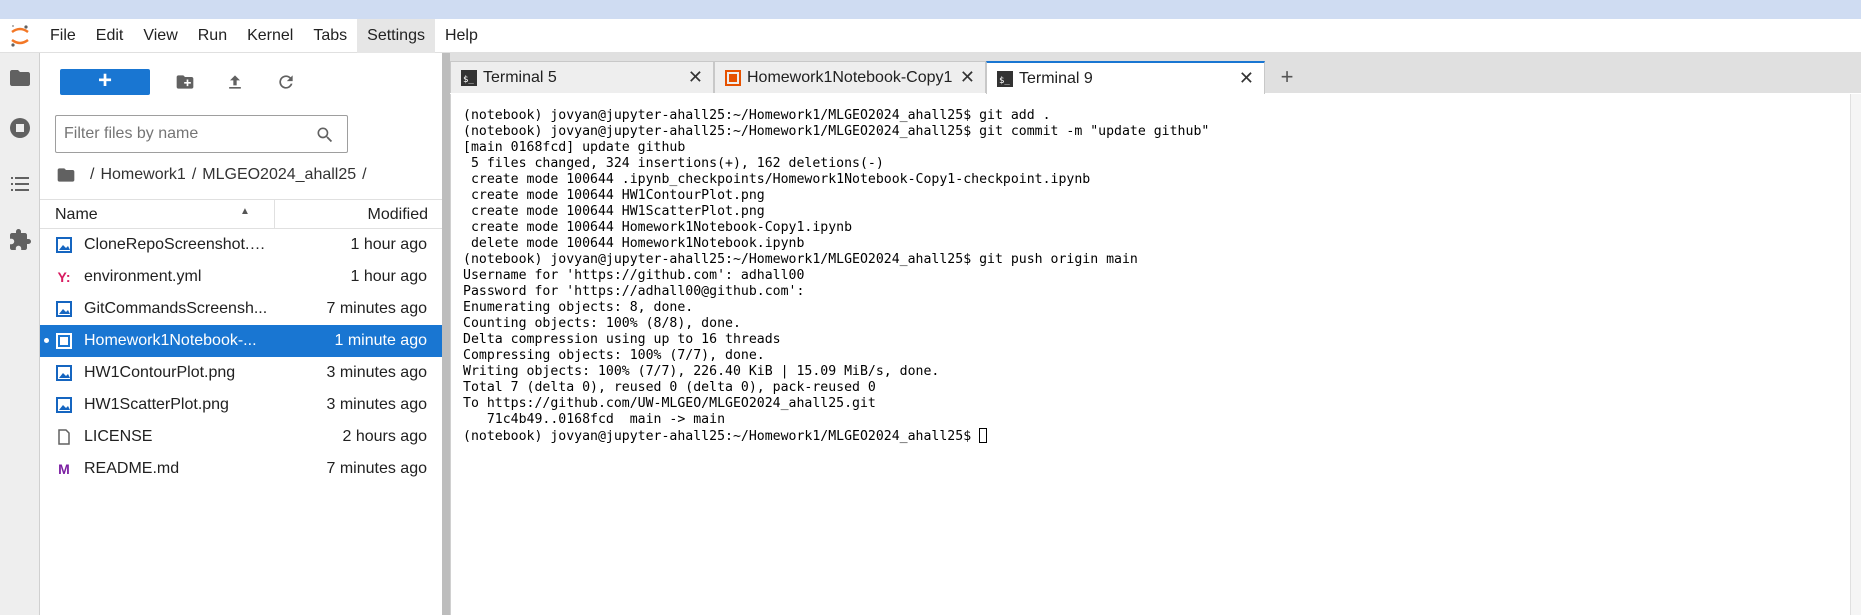 This screenshot has width=1861, height=615. Describe the element at coordinates (274, 214) in the screenshot. I see `column-divider` at that location.